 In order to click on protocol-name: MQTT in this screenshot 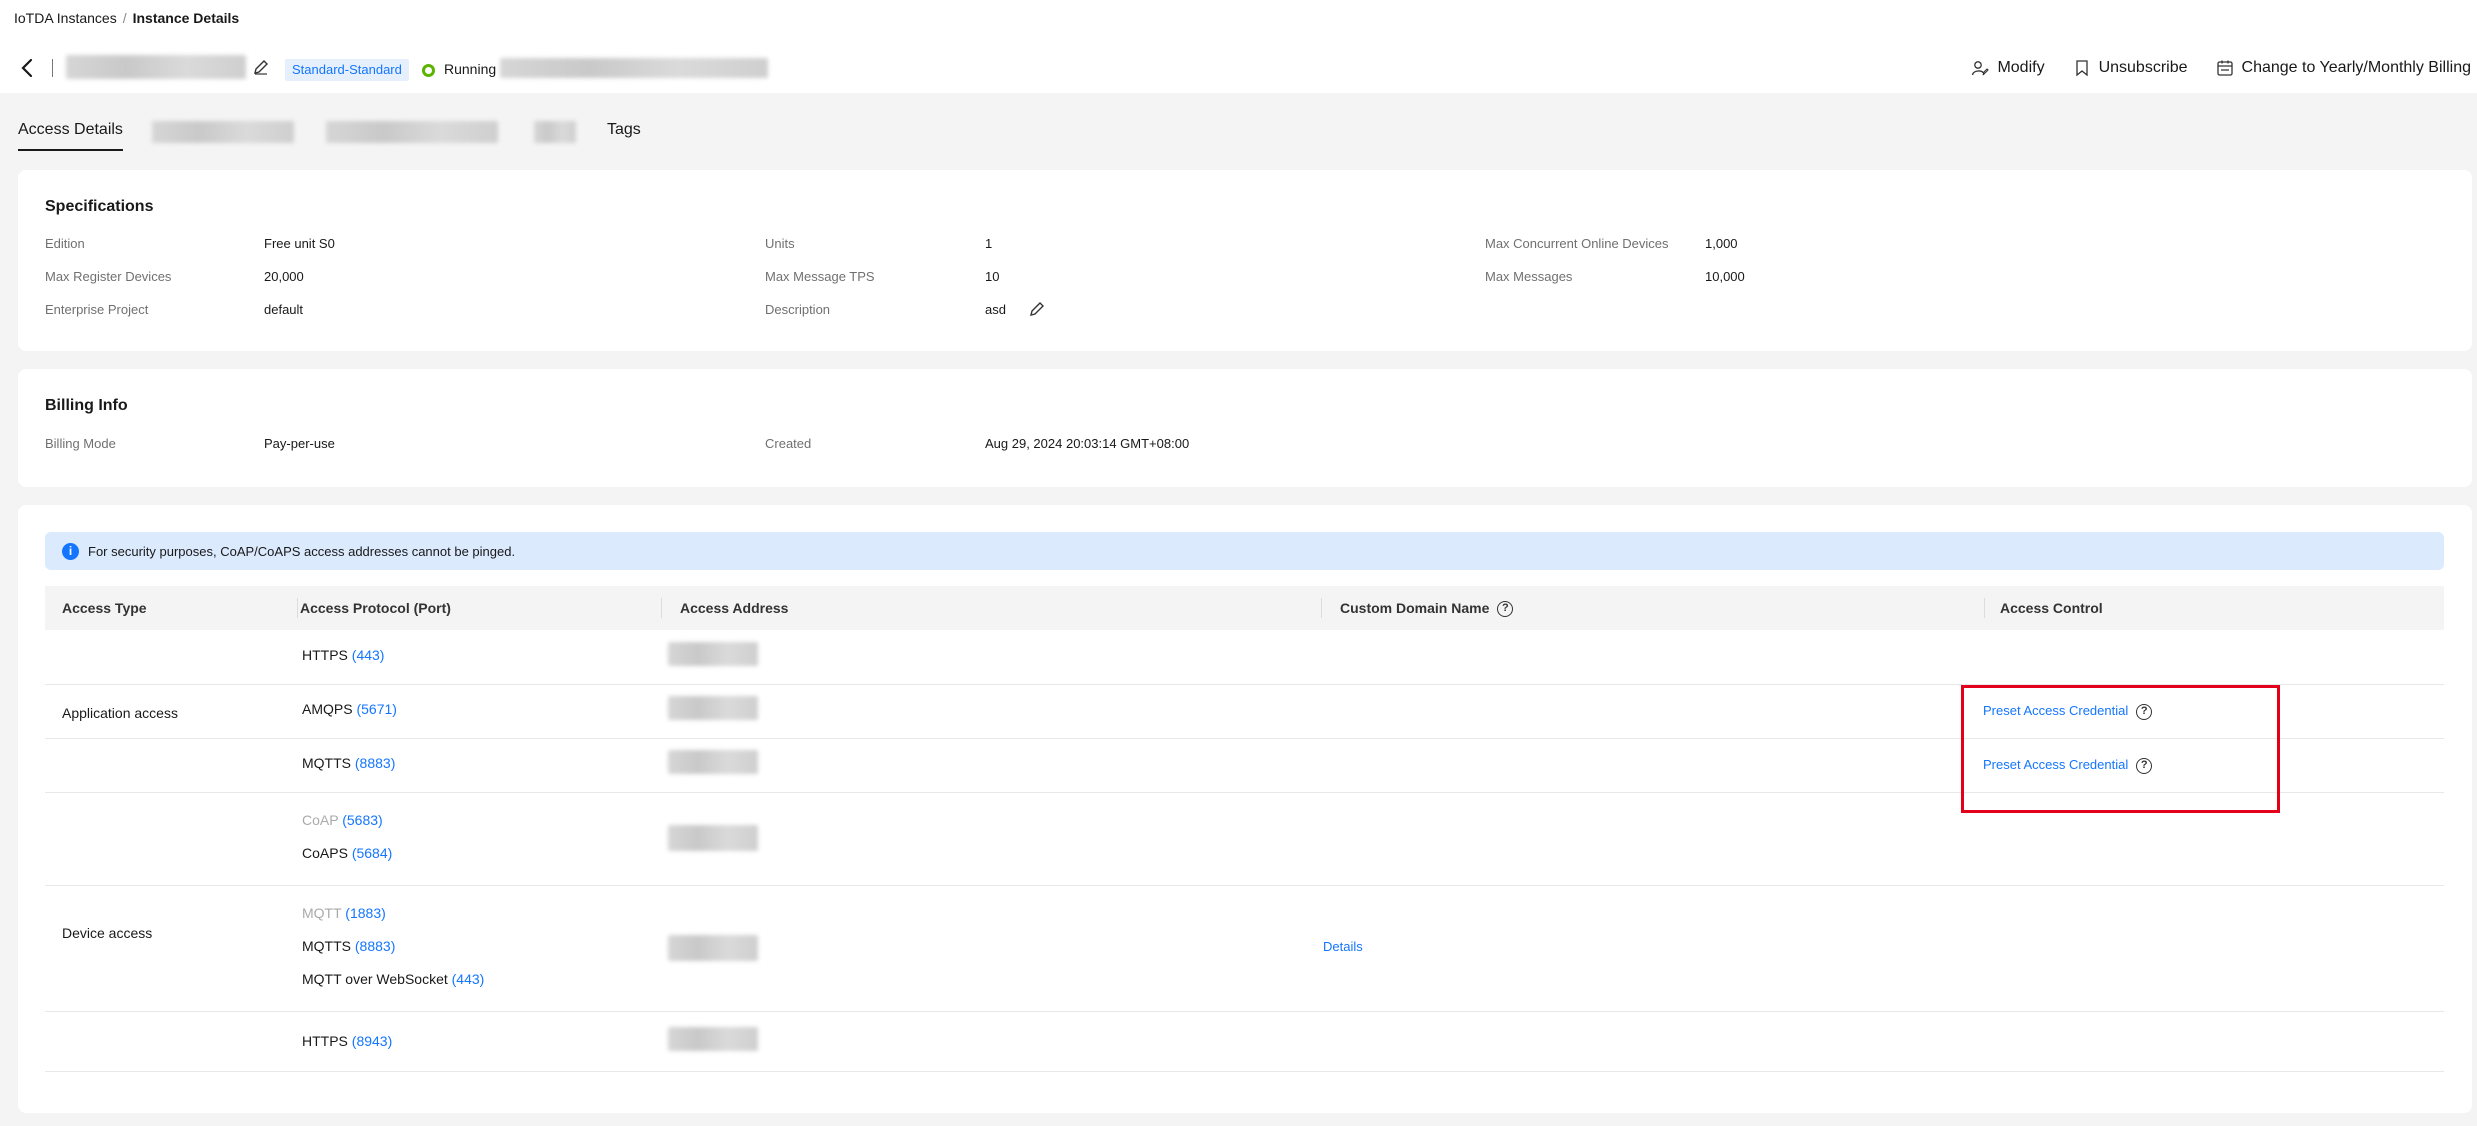, I will do `click(322, 913)`.